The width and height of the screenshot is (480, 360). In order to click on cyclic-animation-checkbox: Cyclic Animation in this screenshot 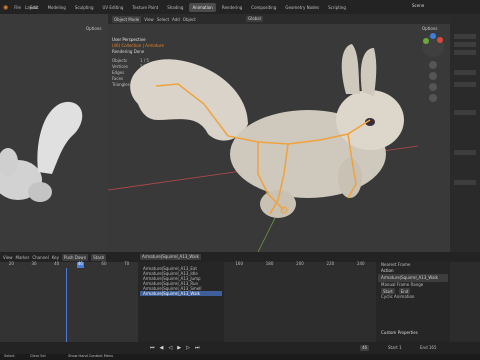, I will do `click(413, 297)`.